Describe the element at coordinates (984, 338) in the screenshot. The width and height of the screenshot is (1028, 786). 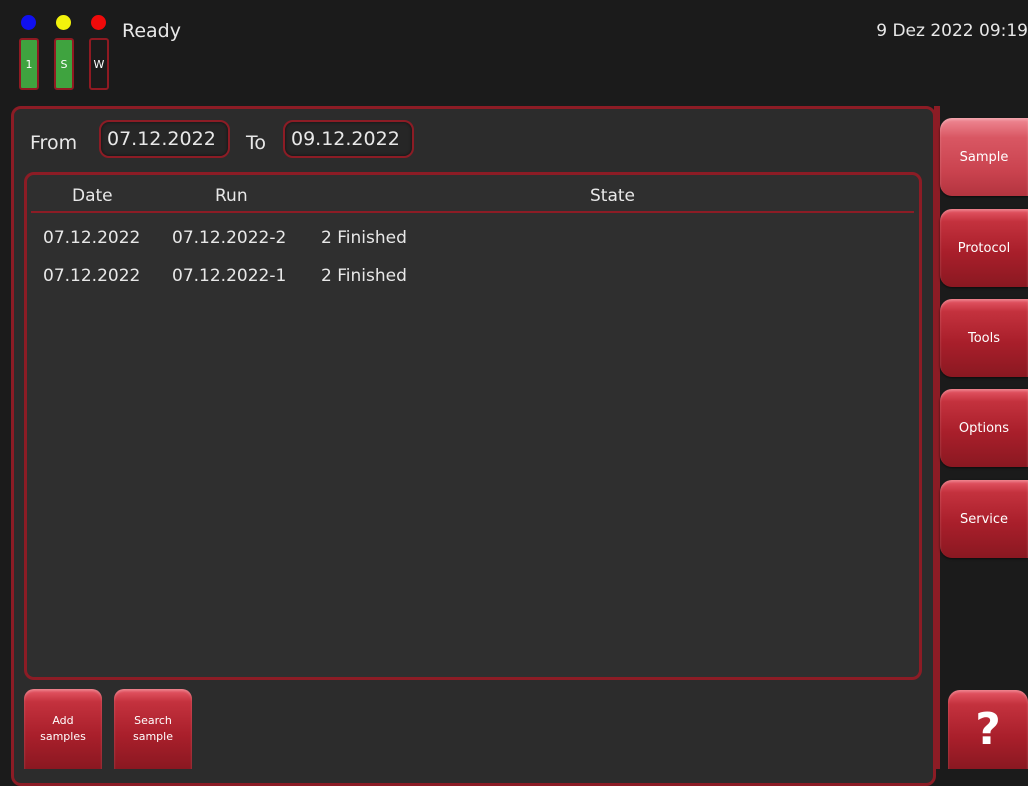
I see `nav-tools-button: Tools` at that location.